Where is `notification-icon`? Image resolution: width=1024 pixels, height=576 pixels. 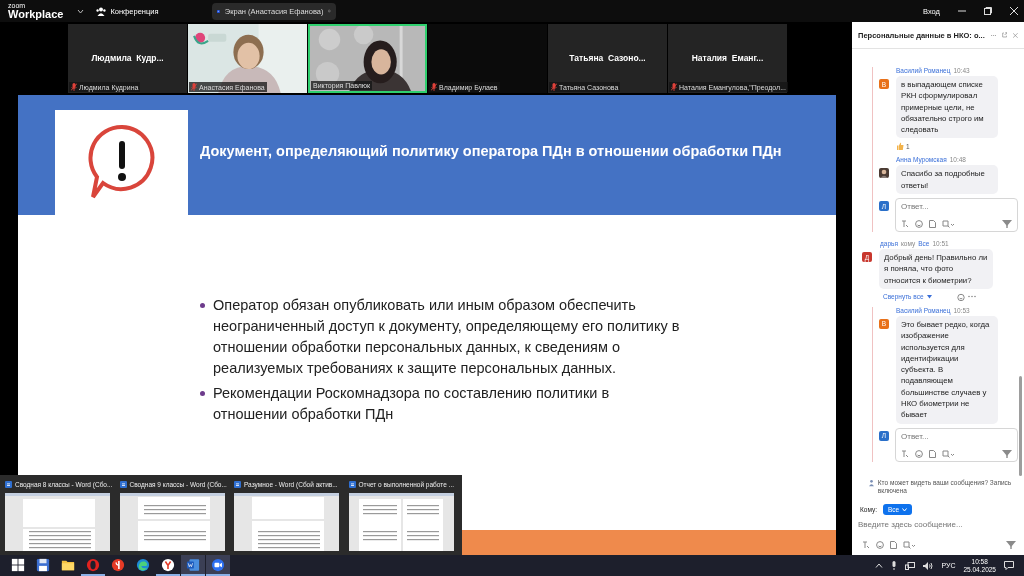 notification-icon is located at coordinates (1009, 565).